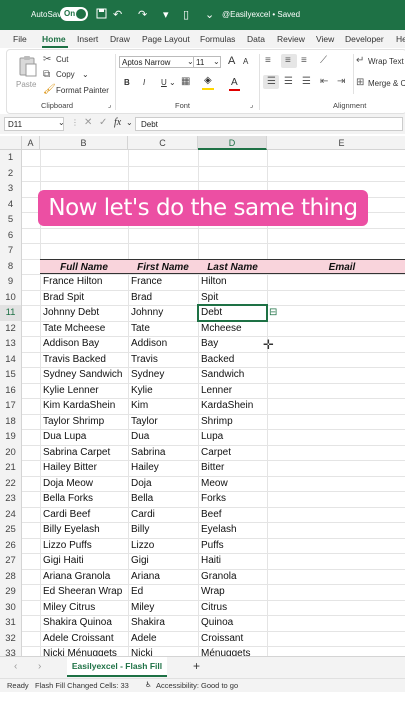  Describe the element at coordinates (84, 639) in the screenshot. I see `table-cell: Adele Croissant` at that location.